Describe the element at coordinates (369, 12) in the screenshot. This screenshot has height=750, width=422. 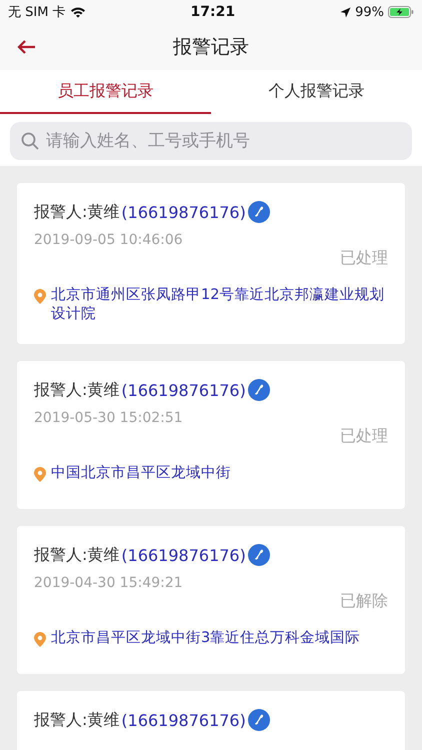
I see `battery-percent: 99%` at that location.